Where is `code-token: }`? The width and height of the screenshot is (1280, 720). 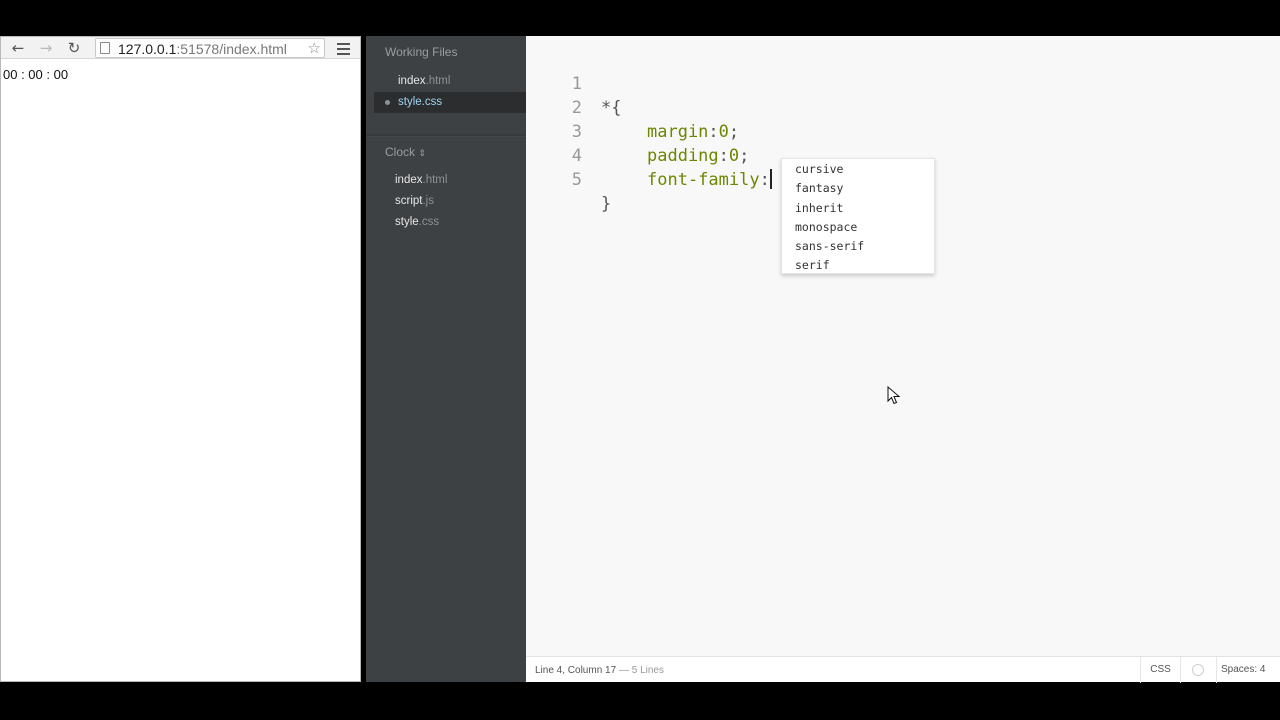 code-token: } is located at coordinates (606, 204).